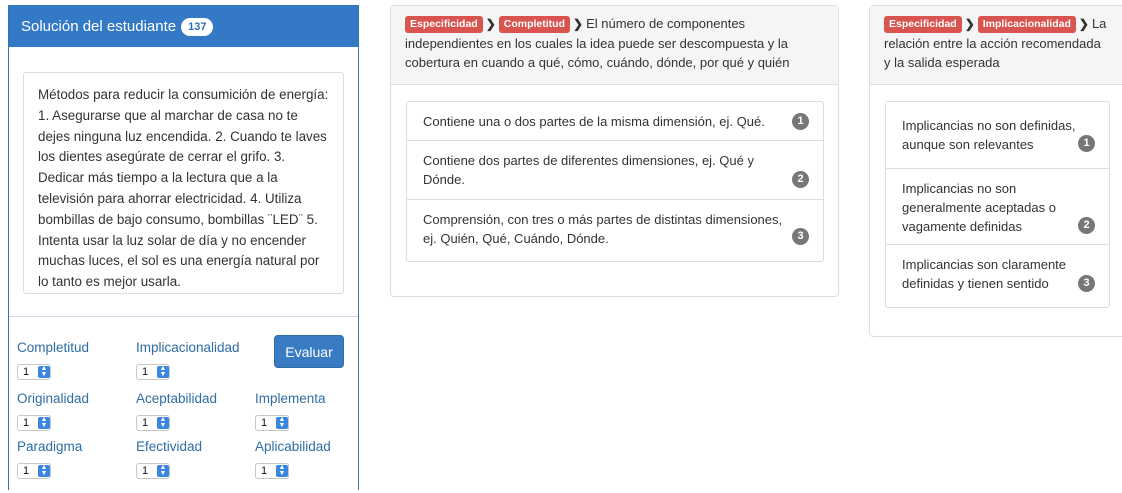 This screenshot has height=493, width=1122. What do you see at coordinates (50, 446) in the screenshot?
I see `rating-label-paradigma: Paradigma` at bounding box center [50, 446].